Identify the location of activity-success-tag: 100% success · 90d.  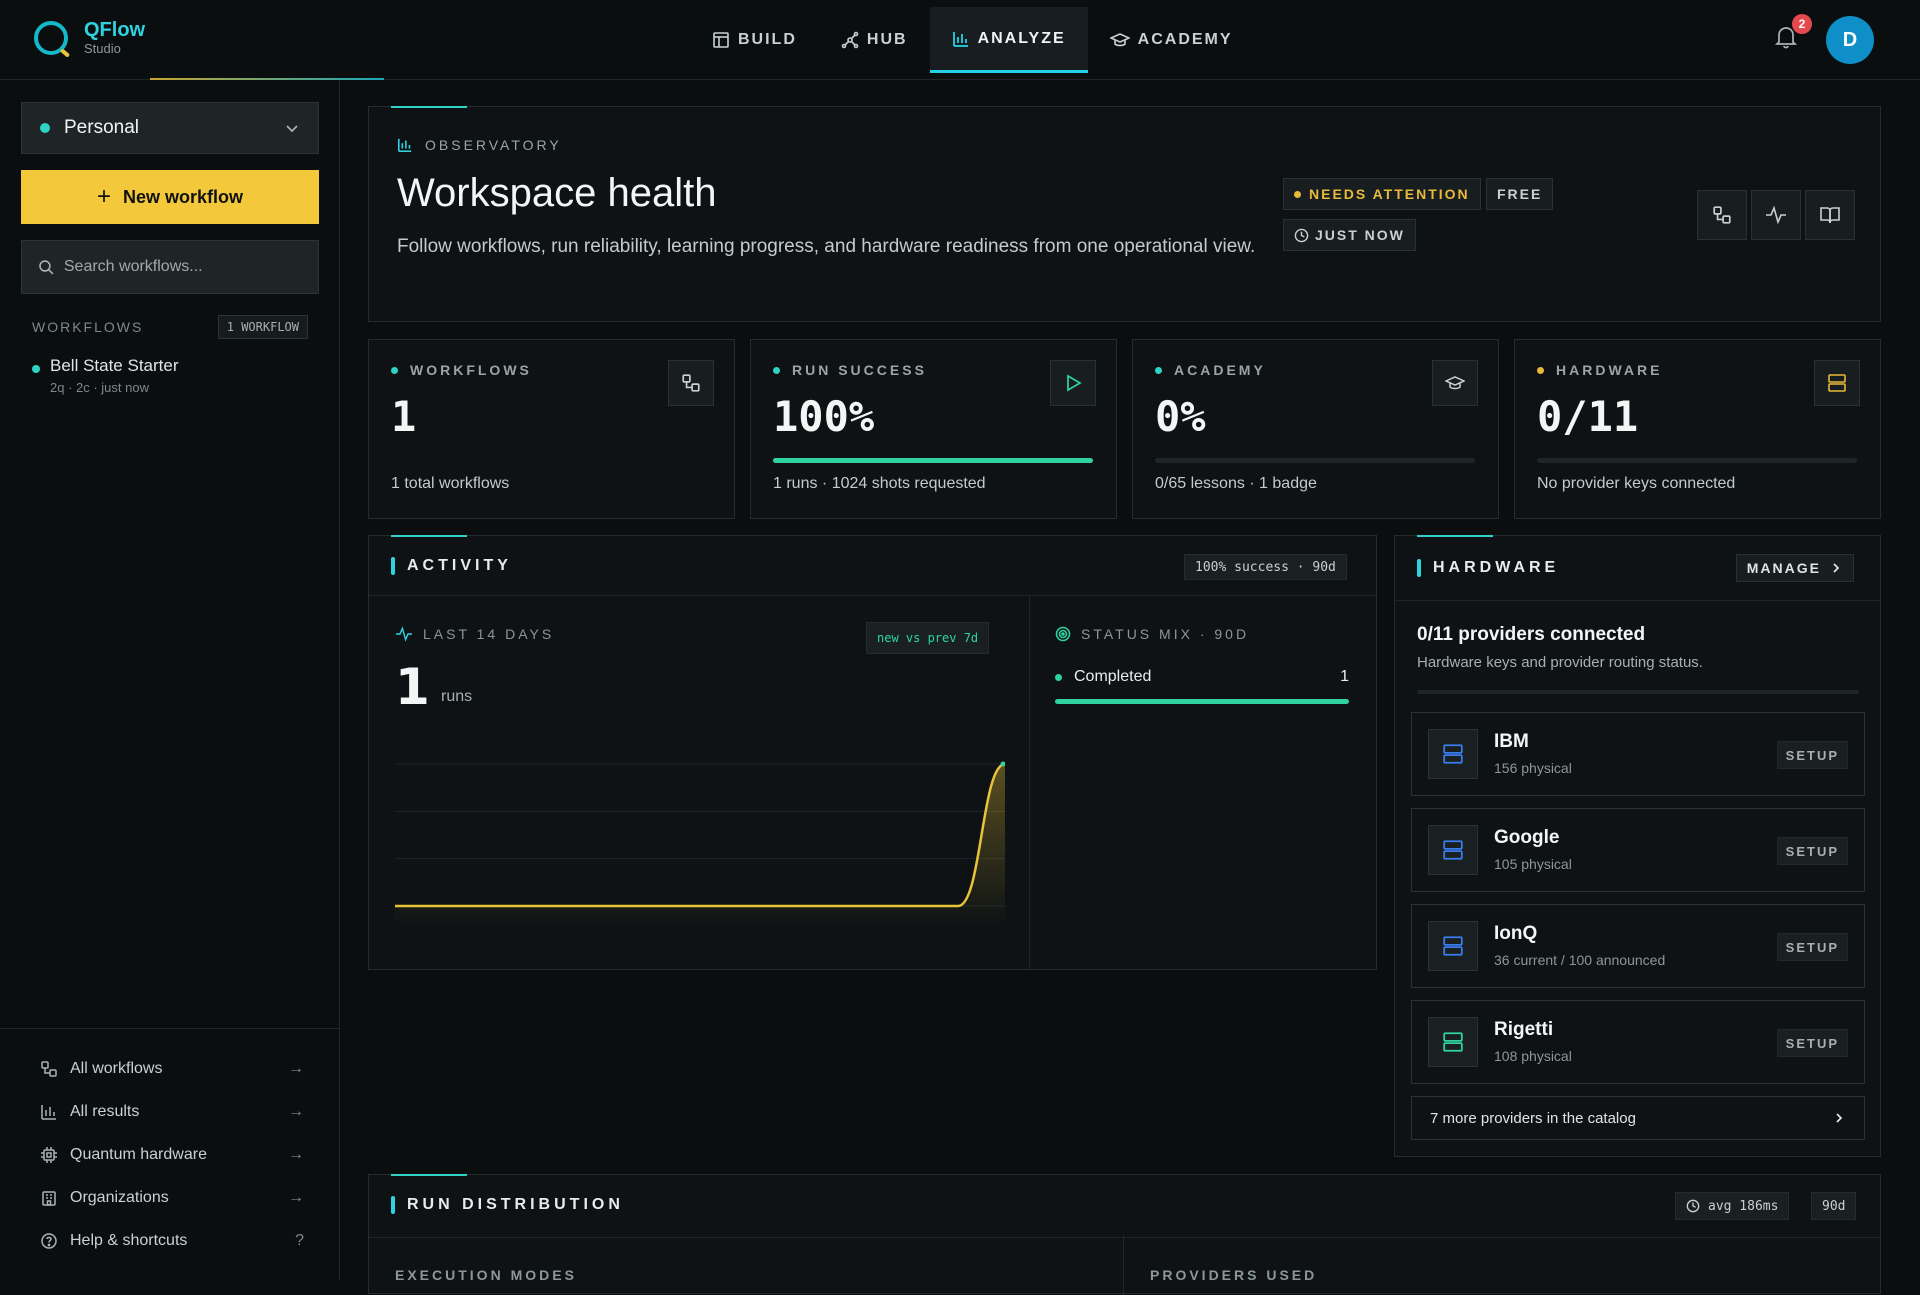
(1265, 567).